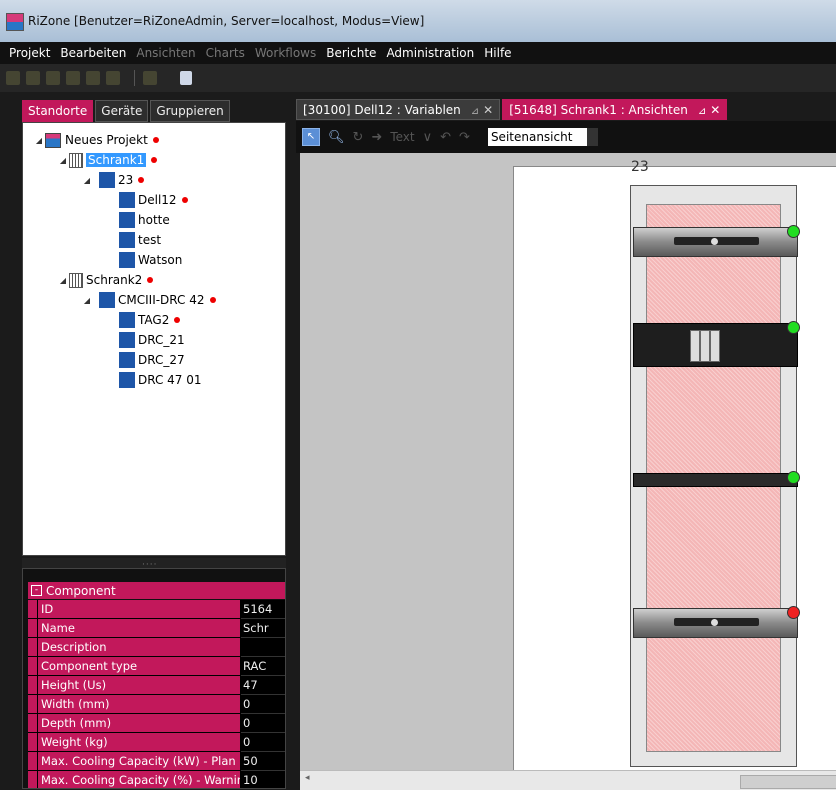 The height and width of the screenshot is (790, 836). What do you see at coordinates (263, 761) in the screenshot?
I see `property-value: 50` at bounding box center [263, 761].